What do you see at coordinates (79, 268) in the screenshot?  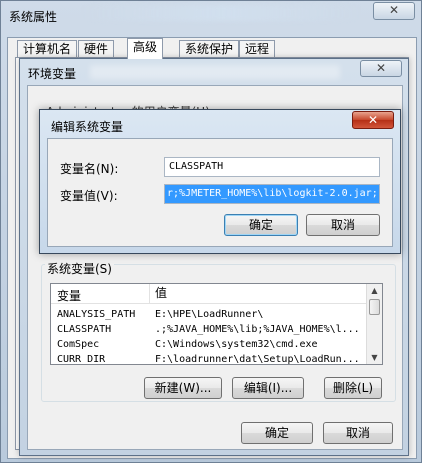 I see `system-variables-group-label: 系统变量(S)` at bounding box center [79, 268].